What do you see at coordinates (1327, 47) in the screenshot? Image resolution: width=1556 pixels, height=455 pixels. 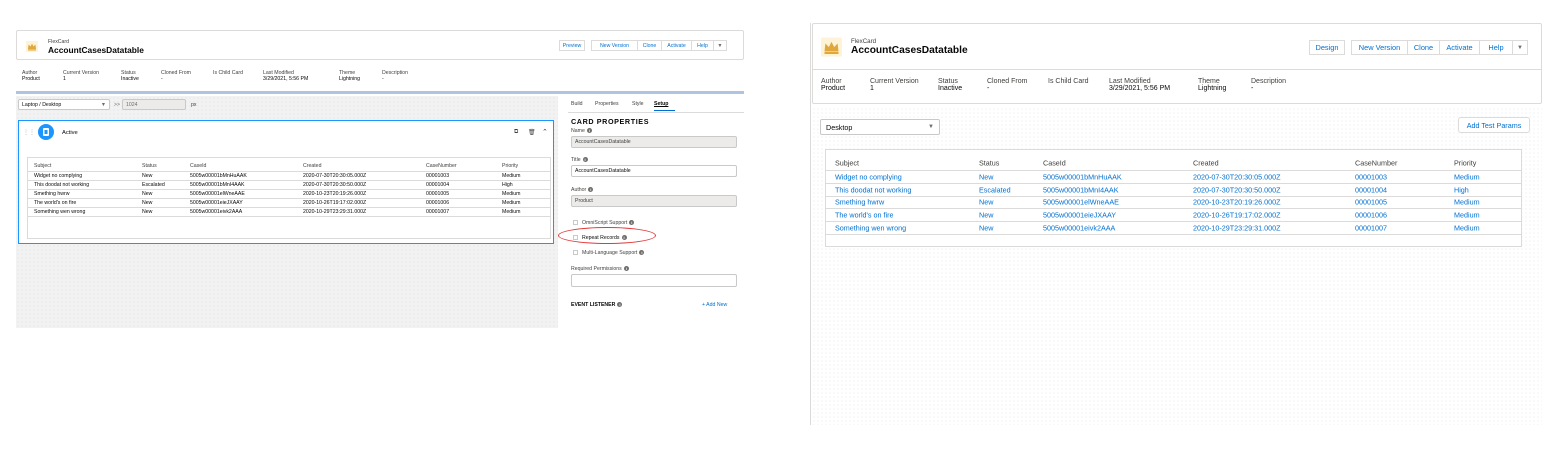 I see `design-button: Design` at bounding box center [1327, 47].